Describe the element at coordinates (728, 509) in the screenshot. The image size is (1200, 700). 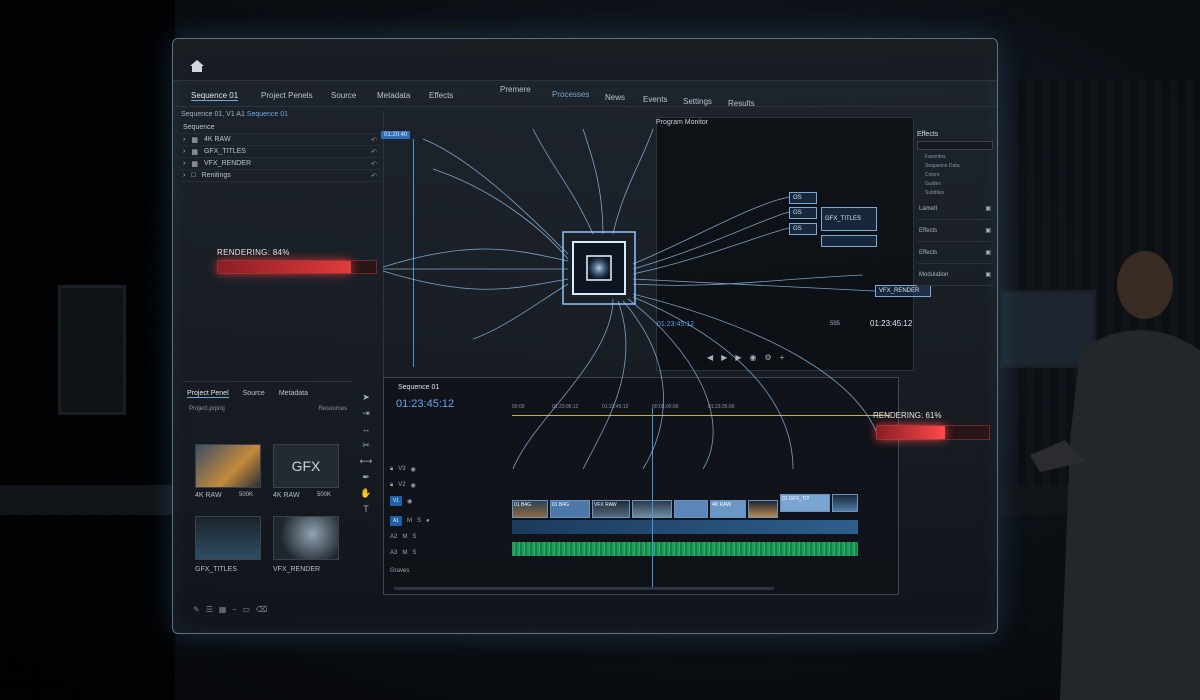
I see `video-clip: 4K RAW` at that location.